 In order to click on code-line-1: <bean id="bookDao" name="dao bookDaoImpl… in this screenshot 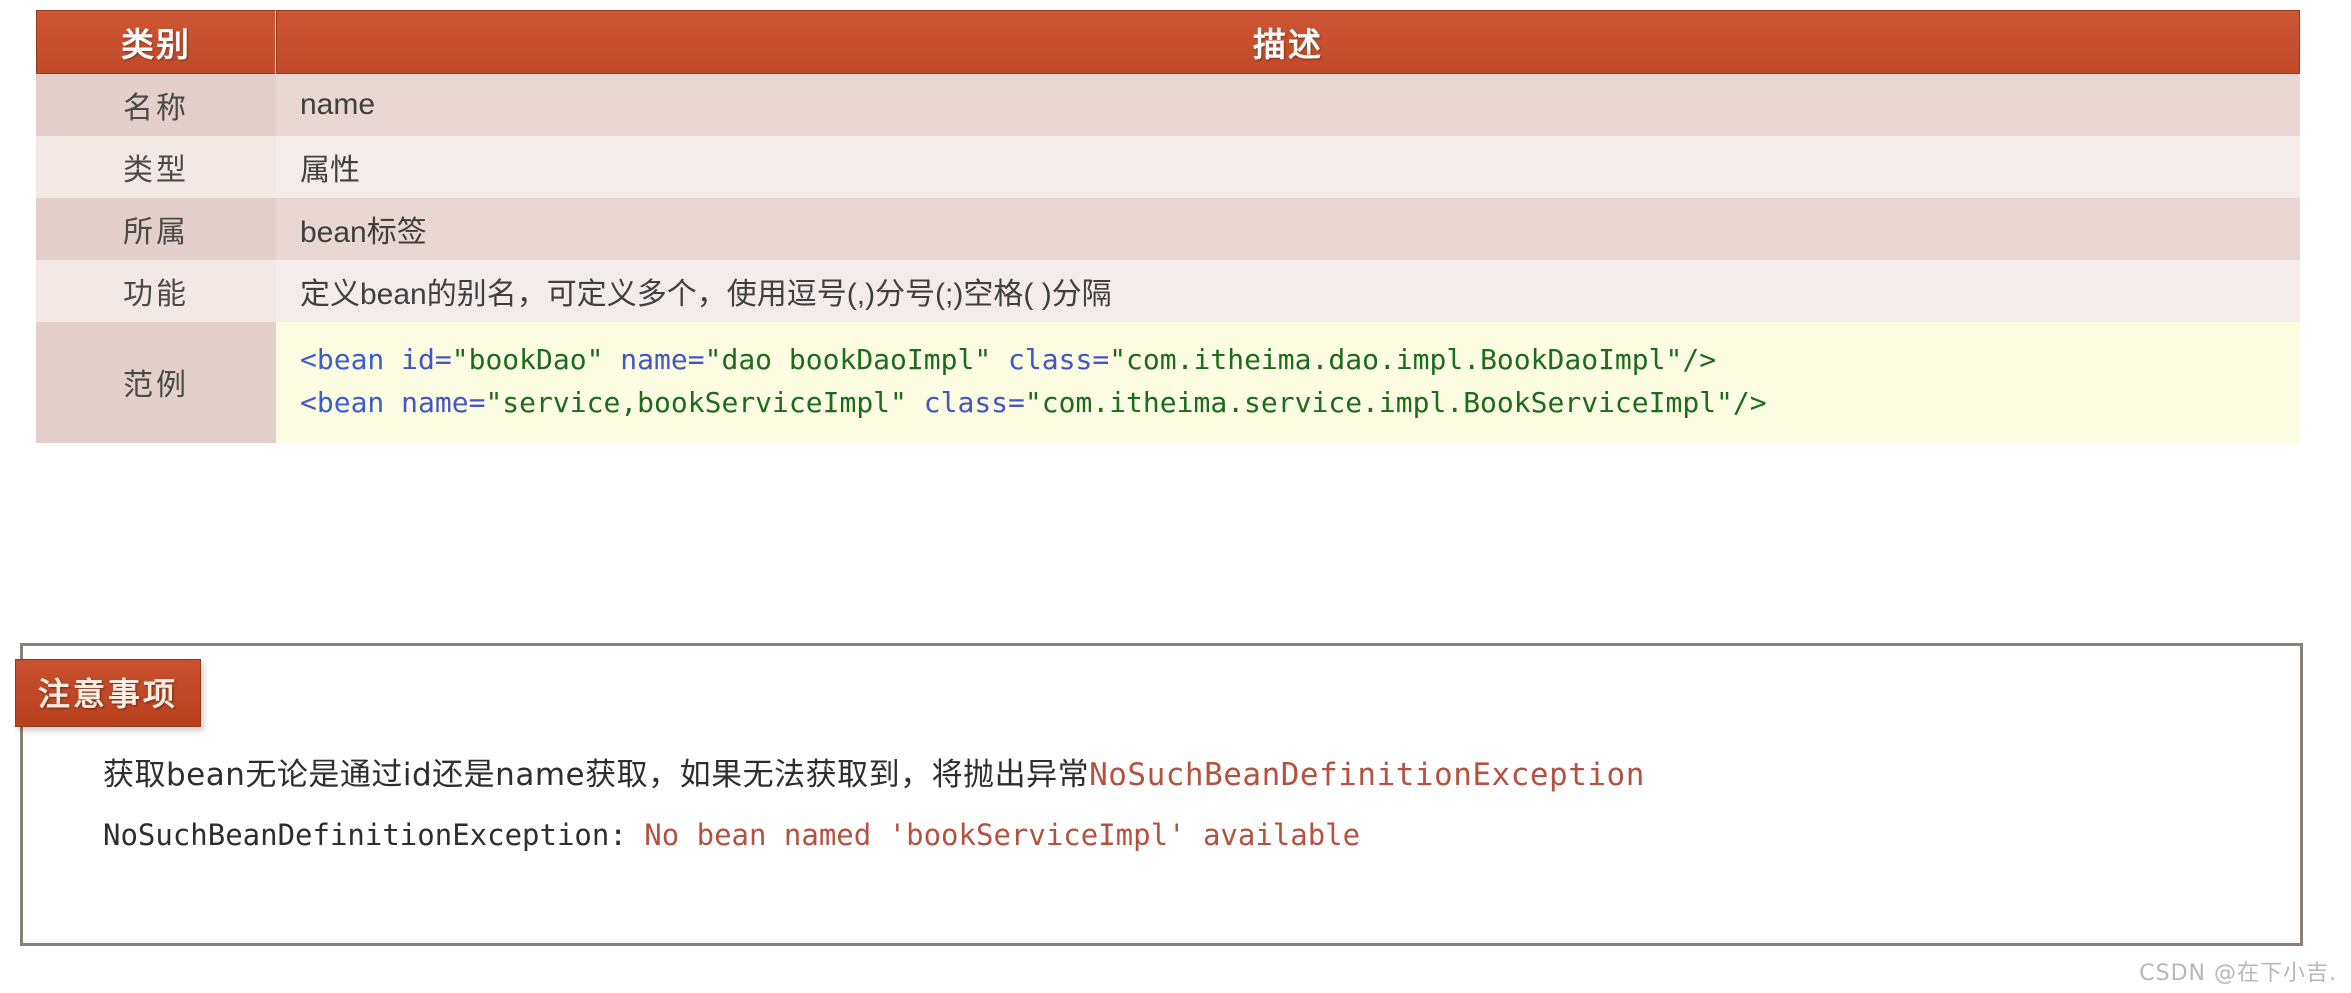, I will do `click(1300, 359)`.